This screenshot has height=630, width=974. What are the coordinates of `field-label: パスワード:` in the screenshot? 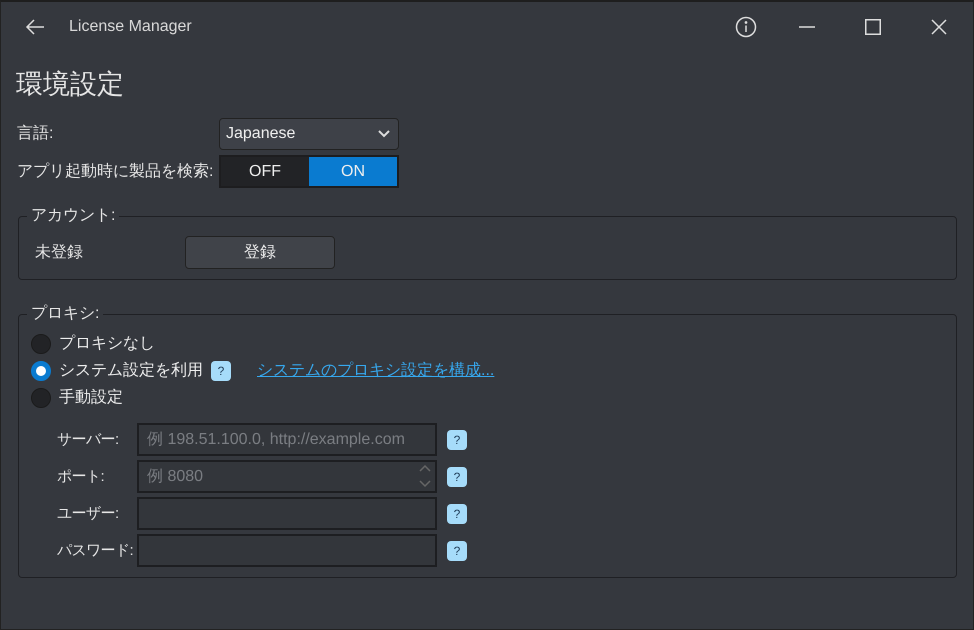 It's located at (95, 550).